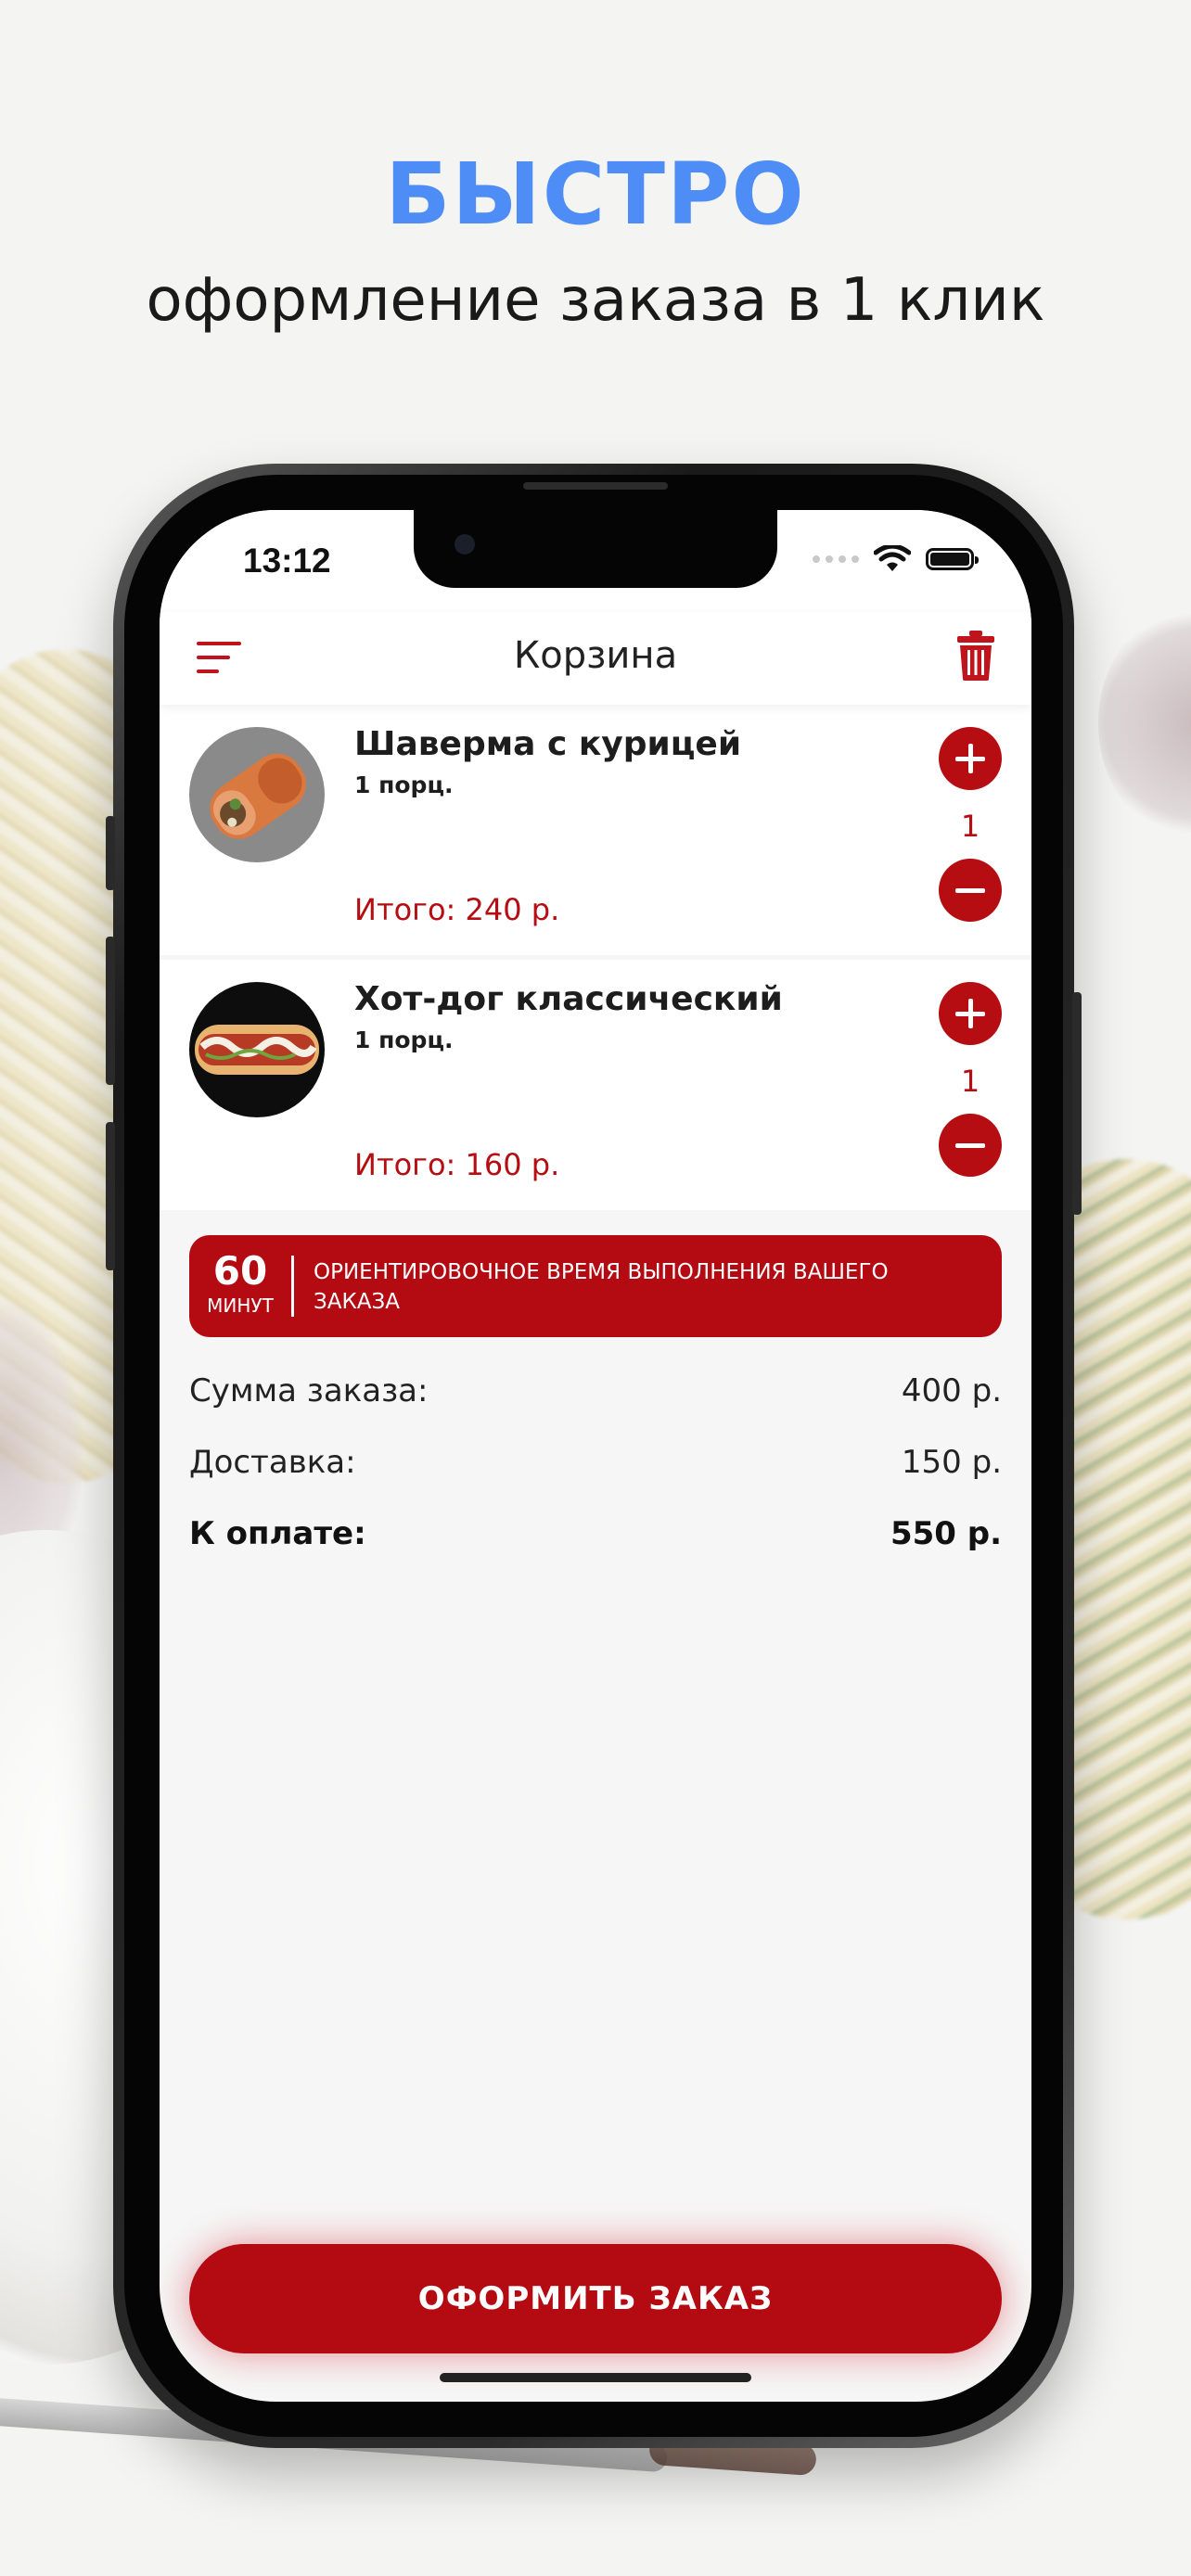  Describe the element at coordinates (257, 1049) in the screenshot. I see `hotdog-image` at that location.